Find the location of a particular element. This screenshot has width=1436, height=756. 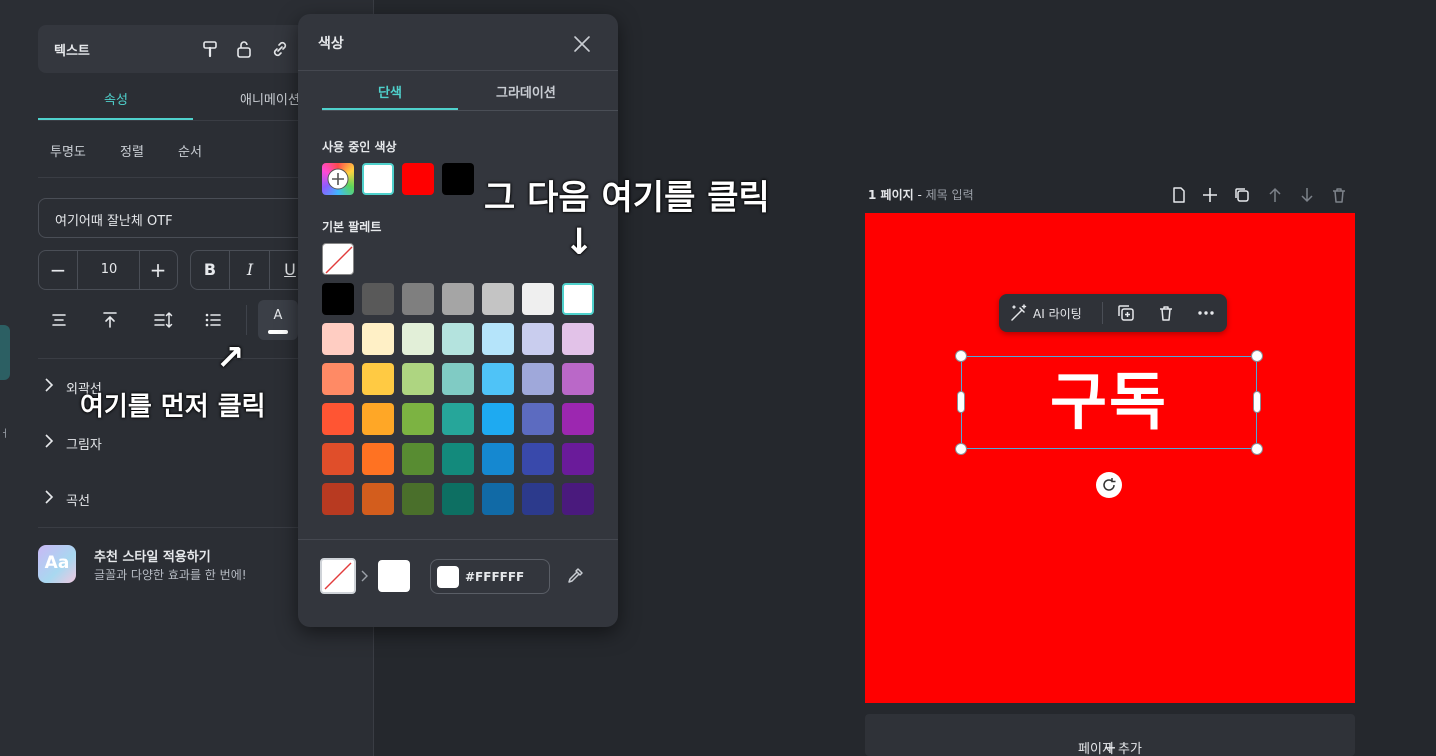

tab-properties: 속성 is located at coordinates (116, 98).